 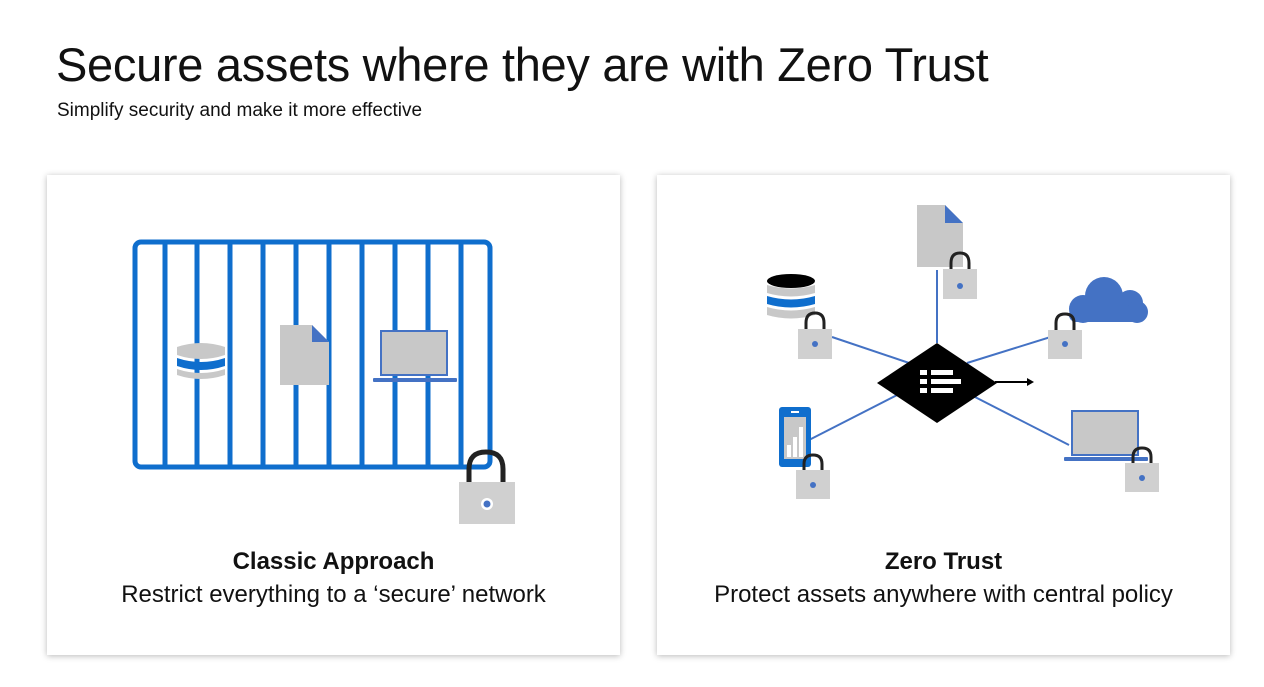 I want to click on classic-approach-title: Classic Approach, so click(x=333, y=561).